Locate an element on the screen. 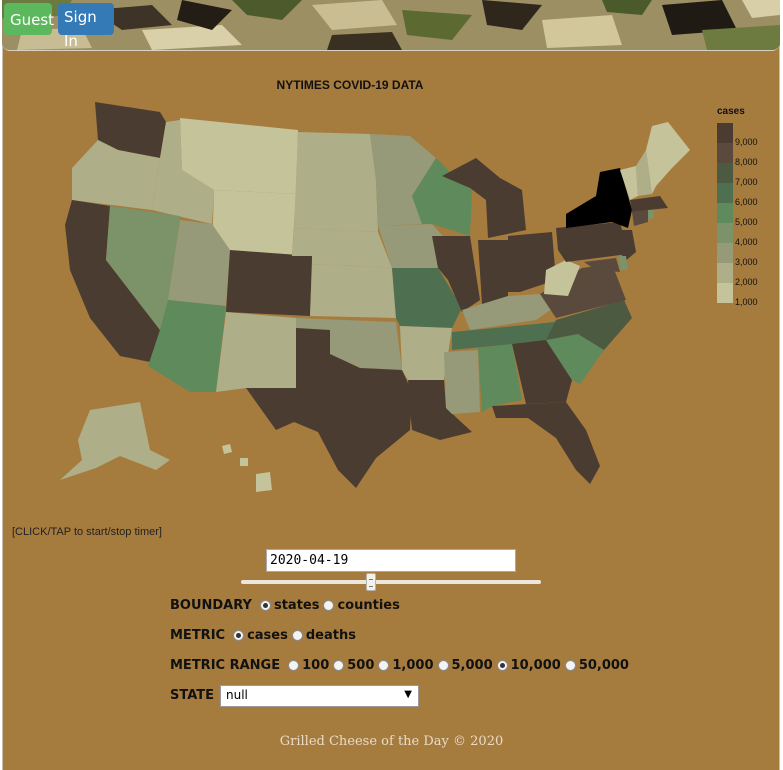 This screenshot has width=783, height=770. metric-range-option: 1,000 is located at coordinates (406, 665).